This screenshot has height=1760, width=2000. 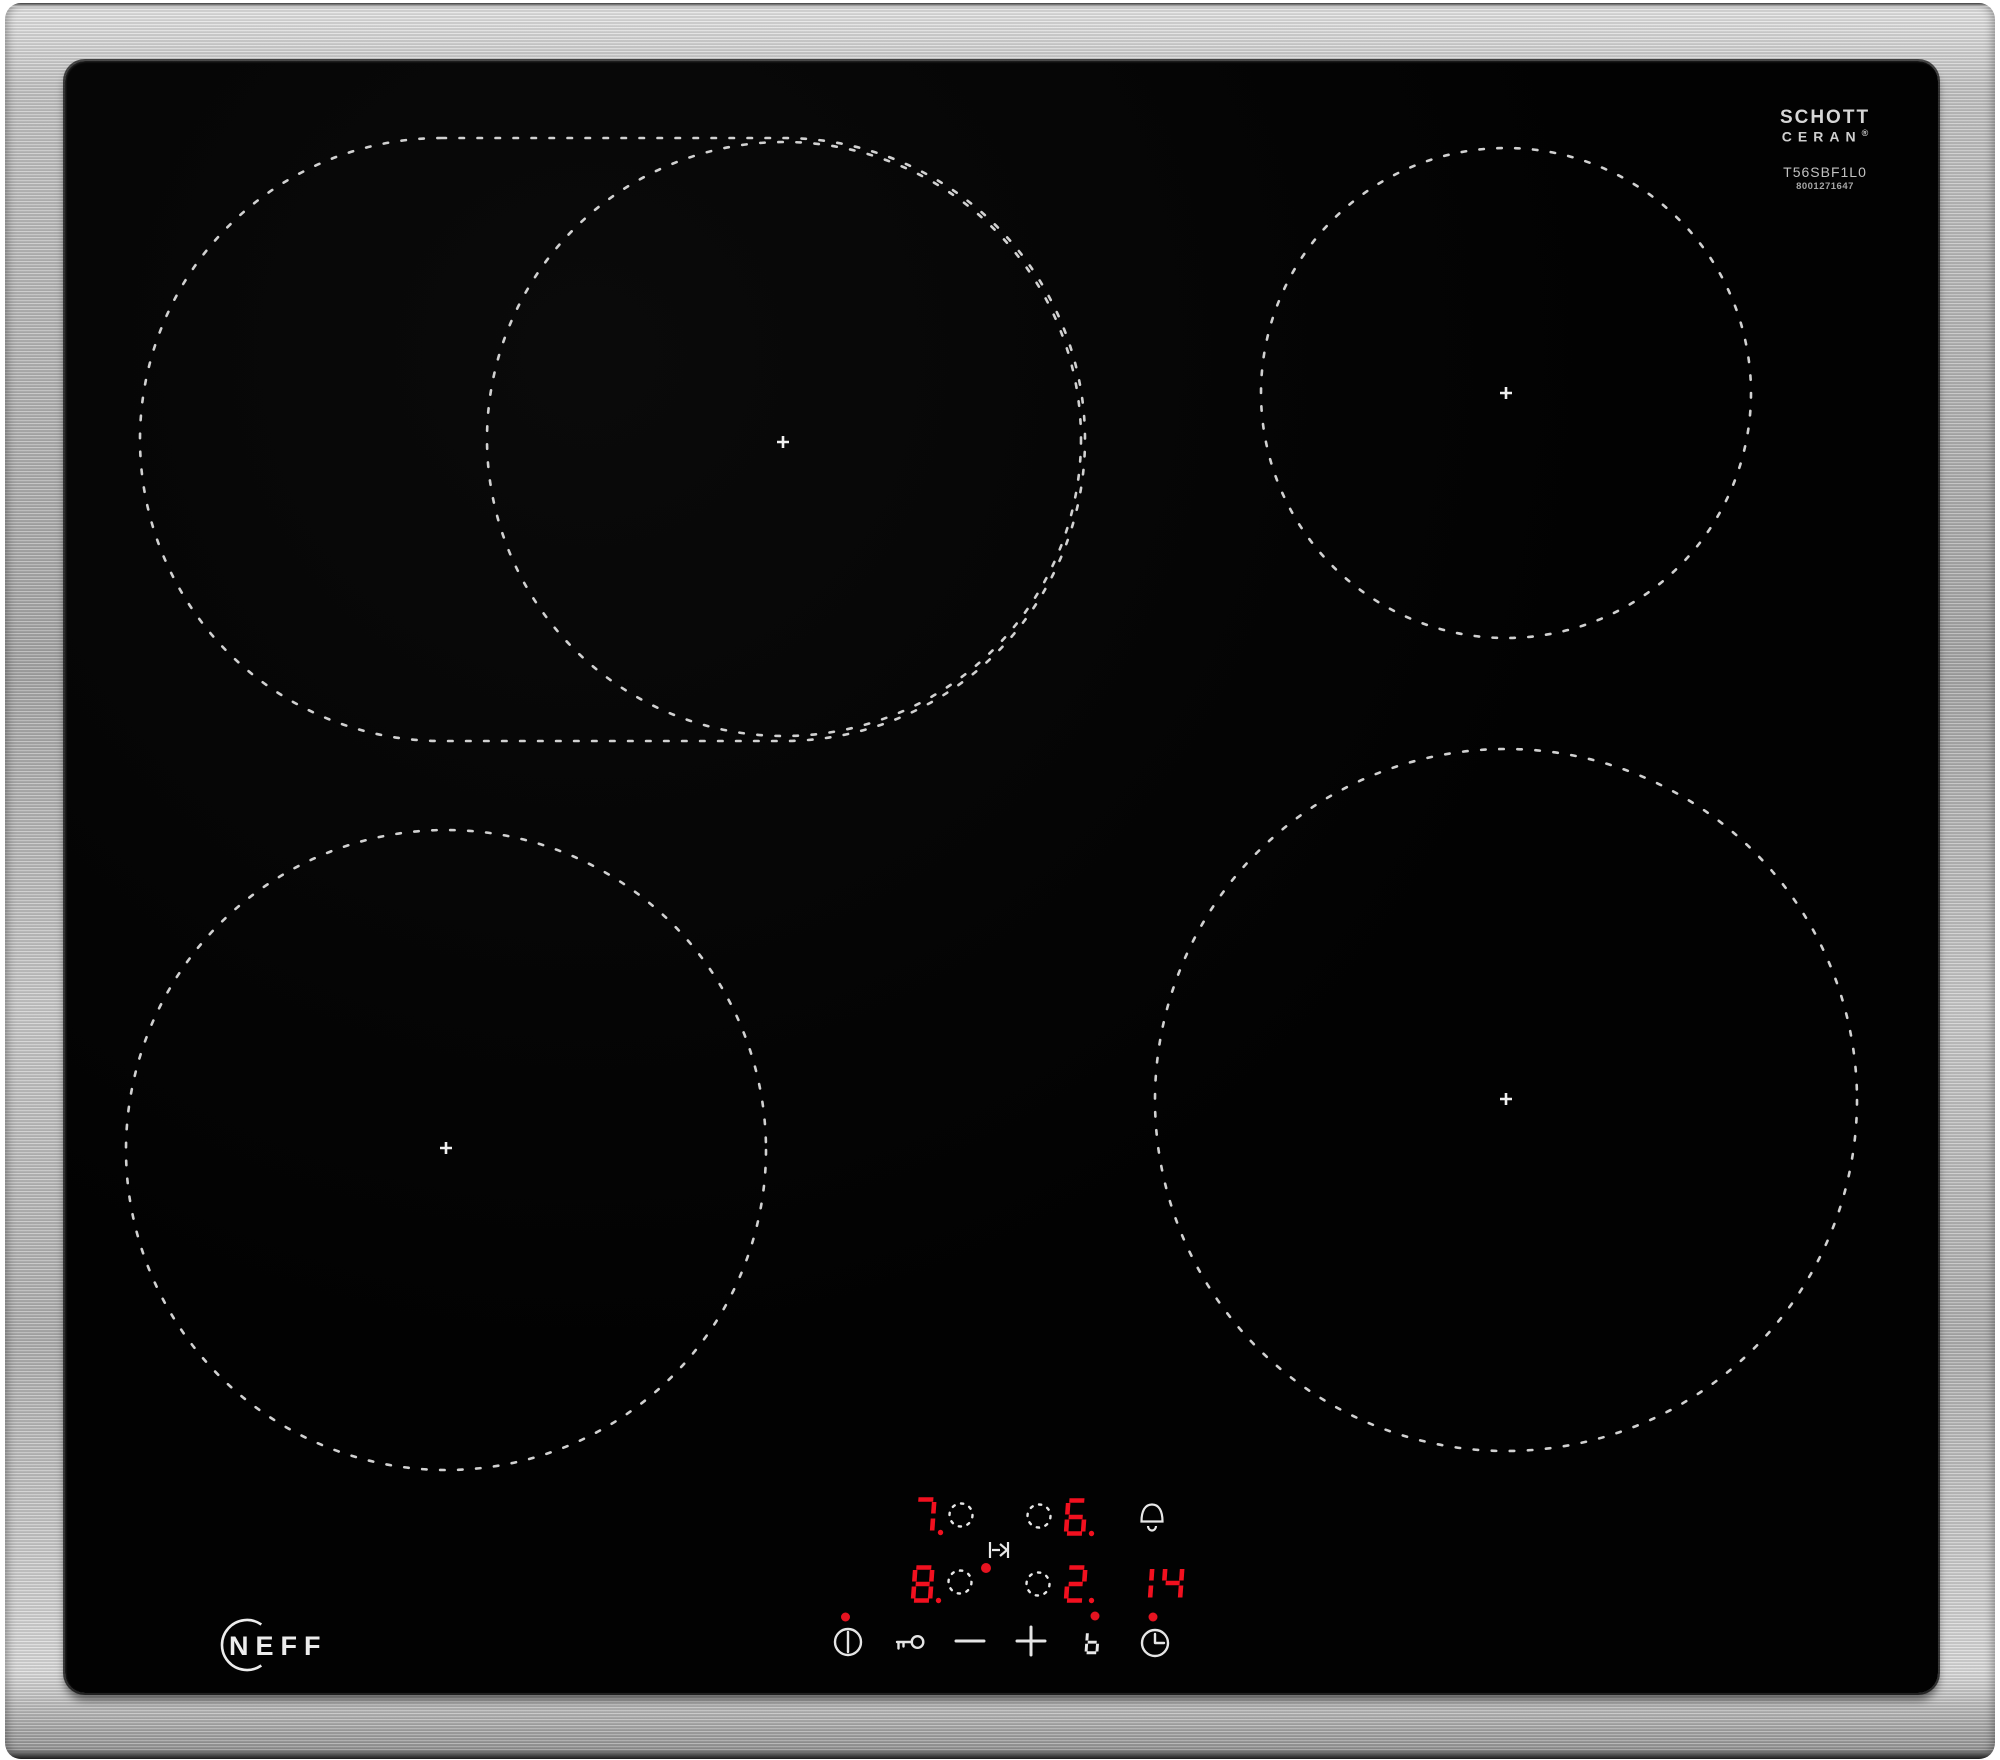 What do you see at coordinates (1152, 1517) in the screenshot?
I see `bell-icon` at bounding box center [1152, 1517].